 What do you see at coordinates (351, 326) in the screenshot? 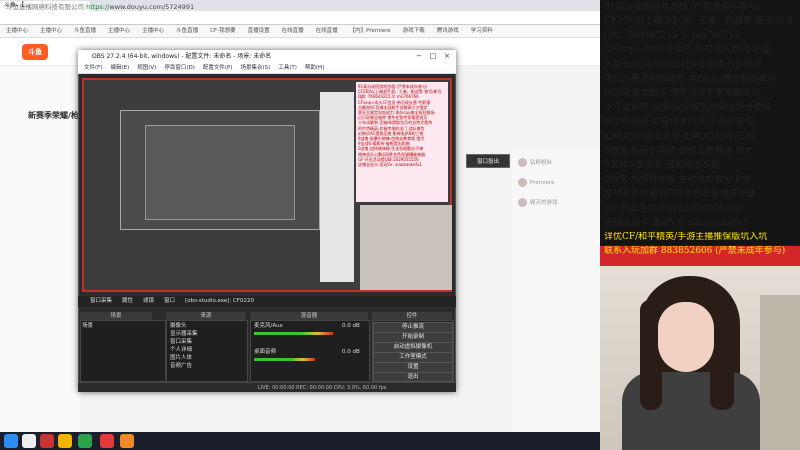
I see `mixer-channel-db: 0.0 dB` at bounding box center [351, 326].